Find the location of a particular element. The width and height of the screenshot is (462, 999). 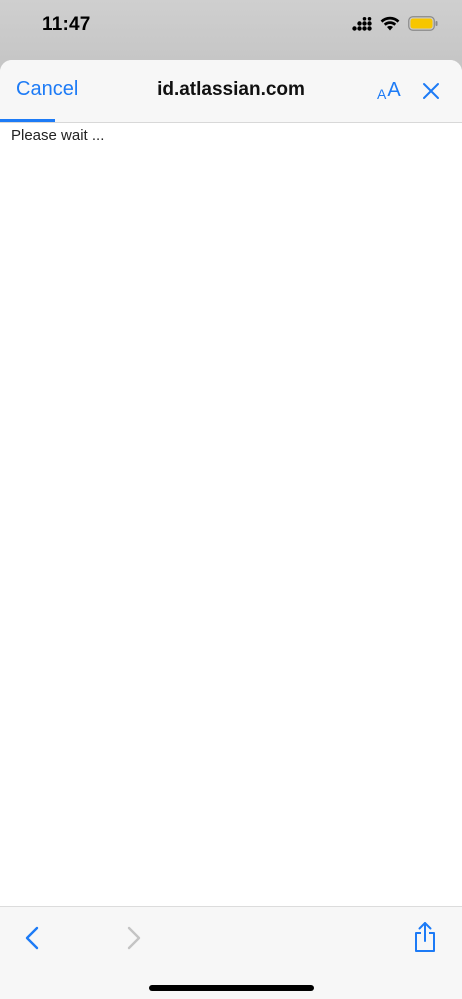

browser-nav-bar: Cancel id.atlassian.com A A is located at coordinates (231, 91).